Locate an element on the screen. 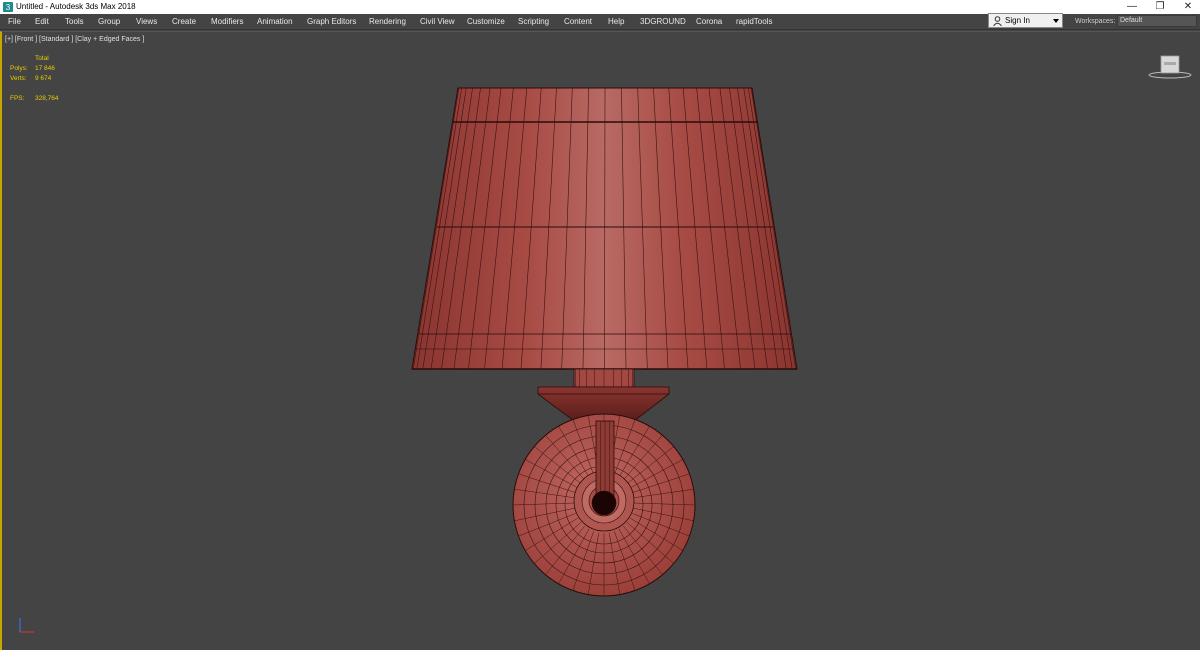  menu-corona: Corona is located at coordinates (709, 21).